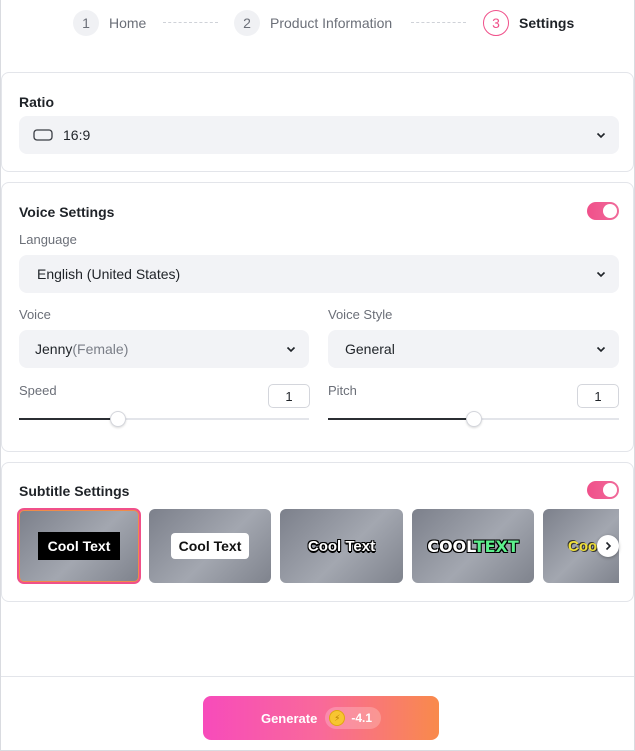 Image resolution: width=635 pixels, height=751 pixels. I want to click on subtitle-settings-title: Subtitle Settings, so click(74, 491).